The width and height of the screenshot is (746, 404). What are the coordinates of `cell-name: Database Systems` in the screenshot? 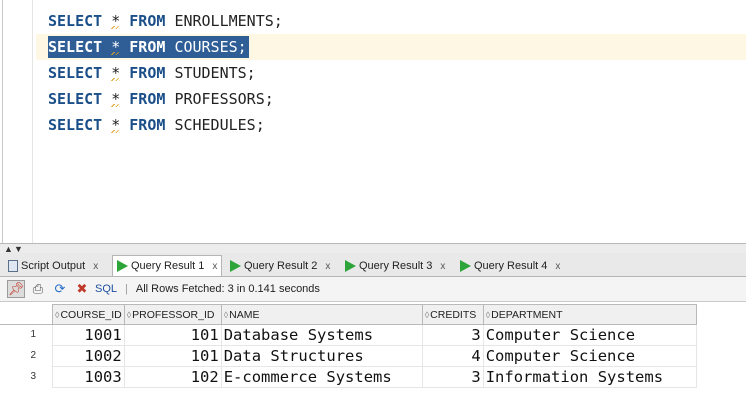 It's located at (321, 335).